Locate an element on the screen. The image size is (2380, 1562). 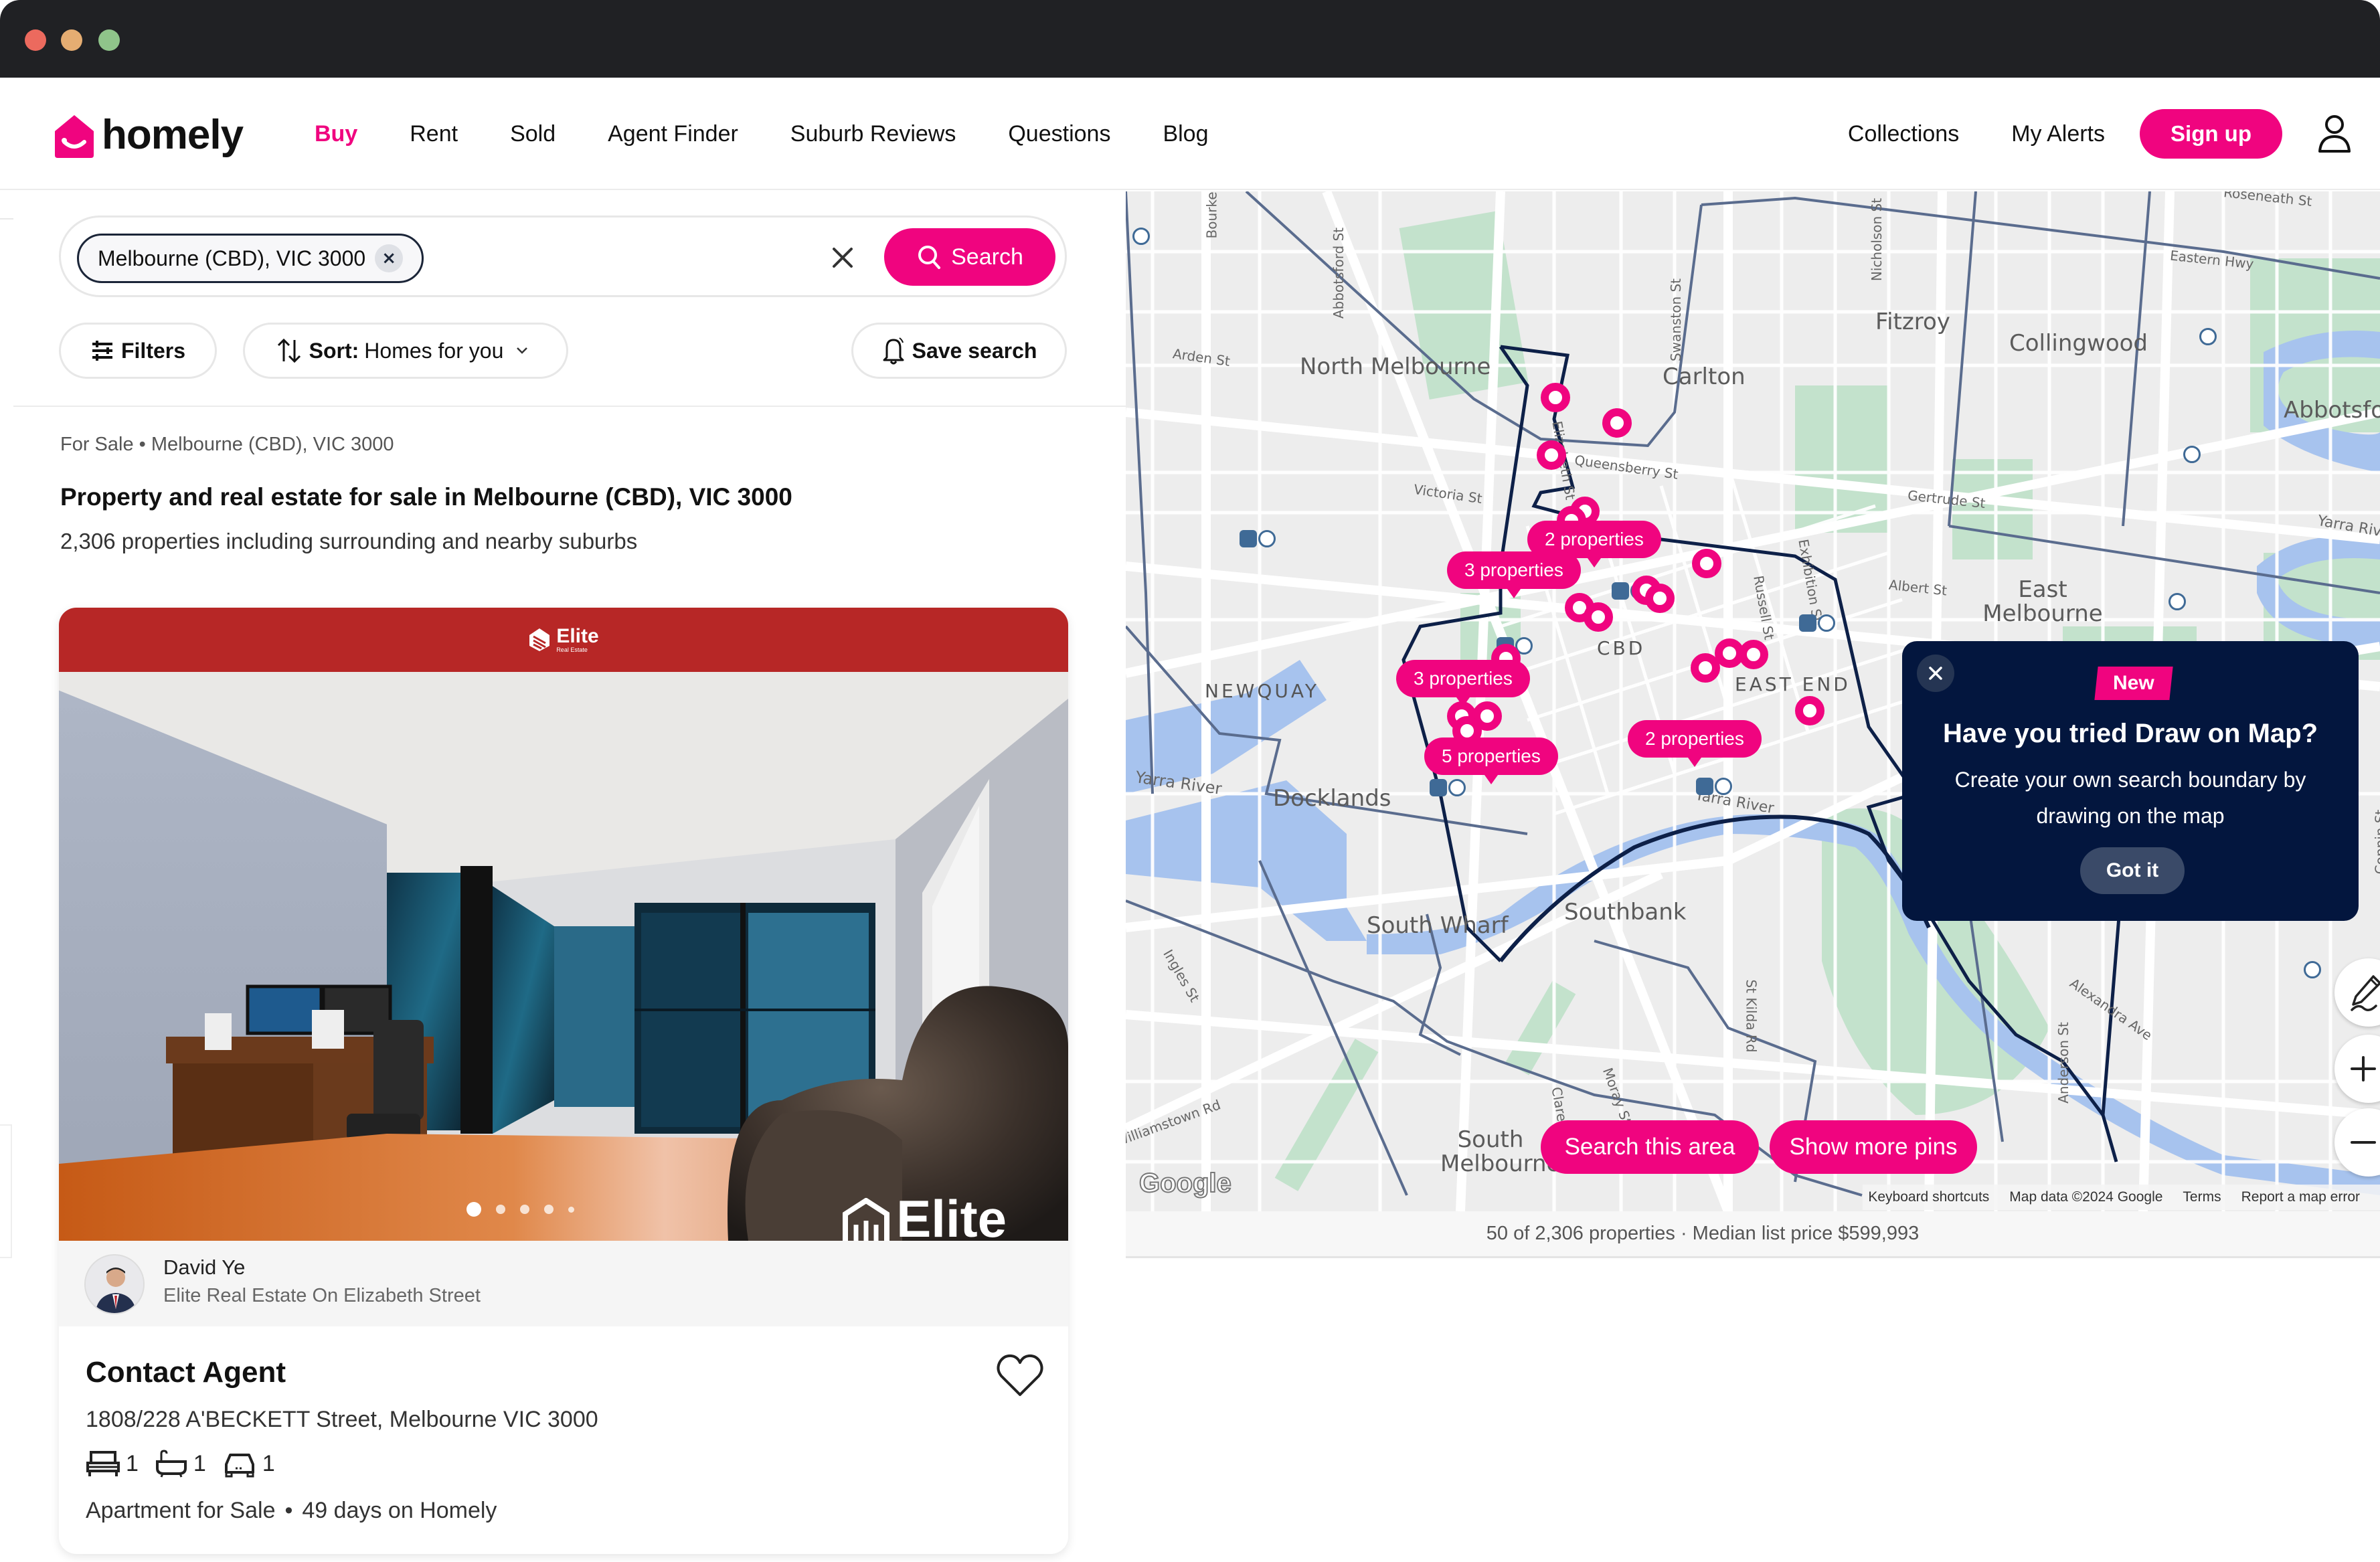
window-close-button is located at coordinates (35, 40).